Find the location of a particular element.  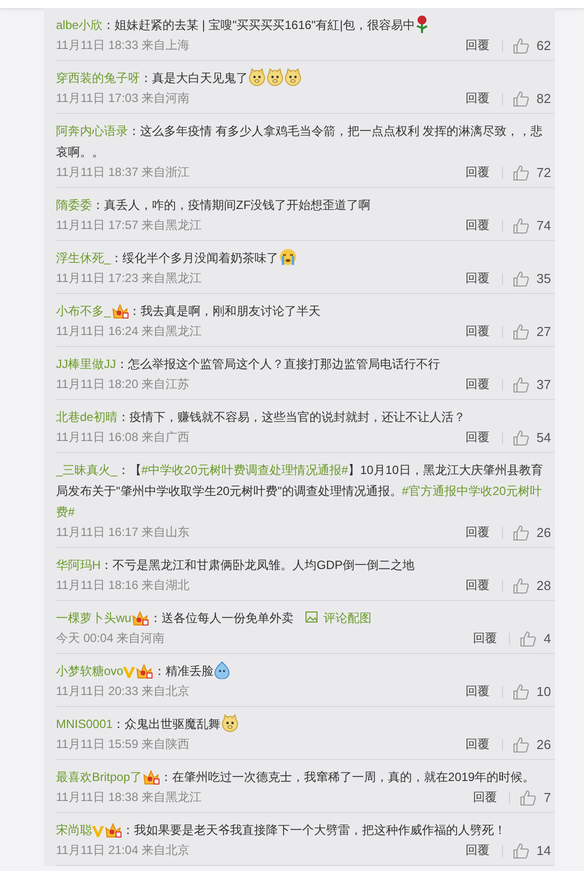

like-count: 14 is located at coordinates (543, 851).